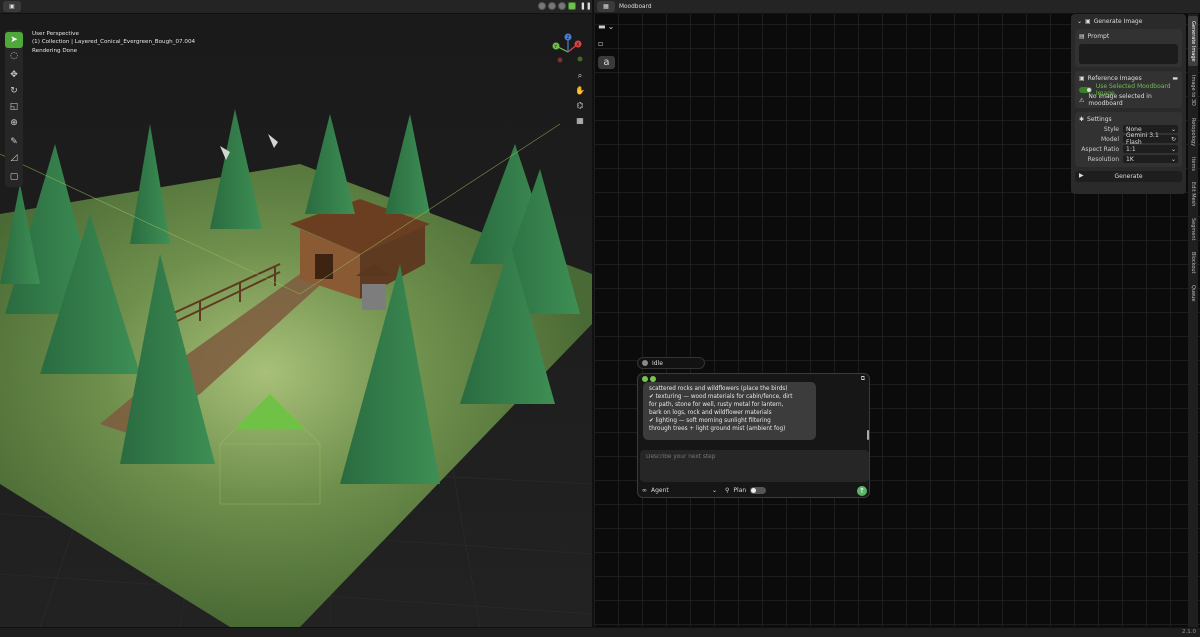  What do you see at coordinates (1150, 139) in the screenshot?
I see `model-select: Gemini 3.1 Flash ↻` at bounding box center [1150, 139].